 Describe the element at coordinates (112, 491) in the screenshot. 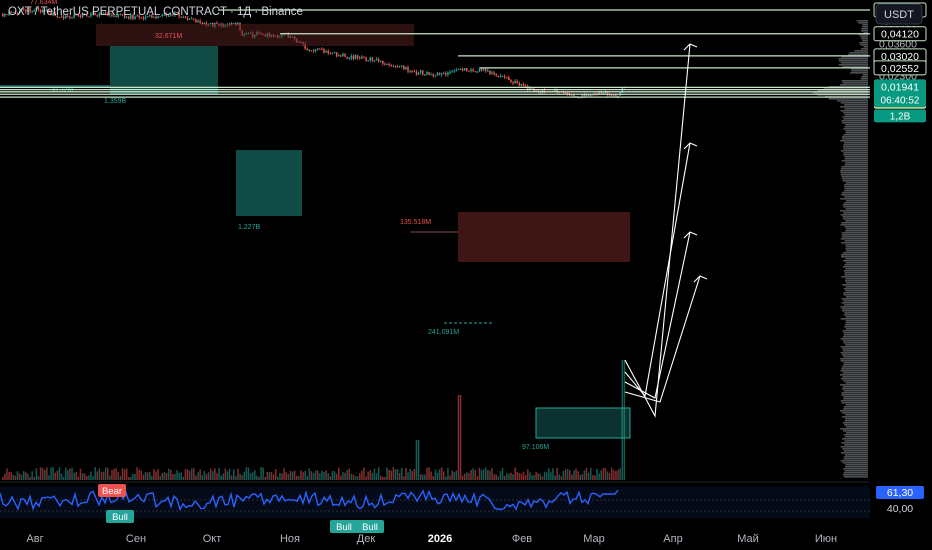

I see `signal-label: Bear` at that location.